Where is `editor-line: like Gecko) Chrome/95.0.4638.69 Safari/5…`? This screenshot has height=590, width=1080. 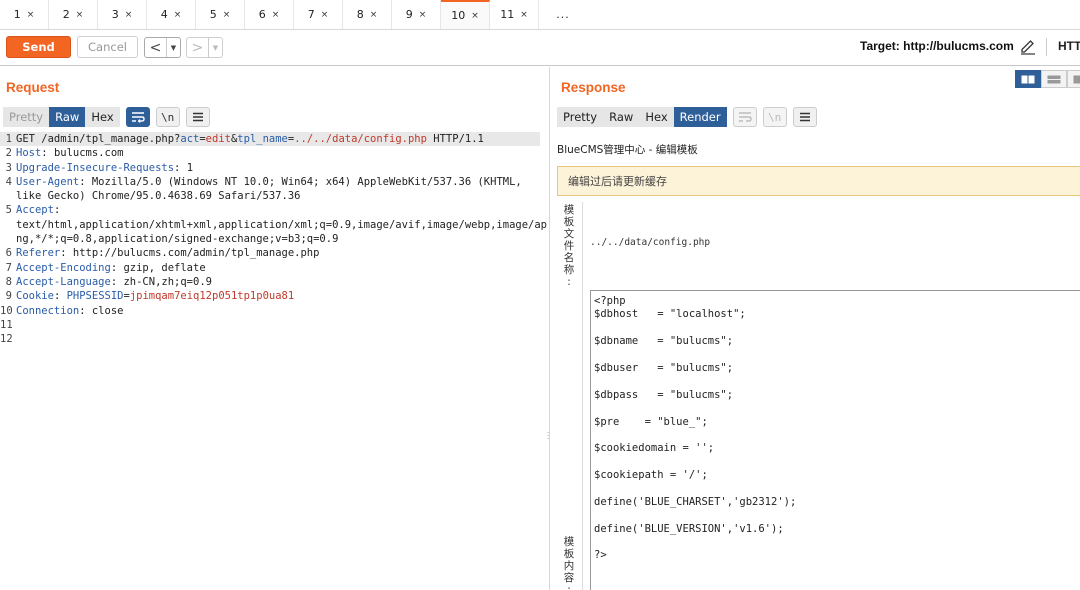
editor-line: like Gecko) Chrome/95.0.4638.69 Safari/5… is located at coordinates (270, 196).